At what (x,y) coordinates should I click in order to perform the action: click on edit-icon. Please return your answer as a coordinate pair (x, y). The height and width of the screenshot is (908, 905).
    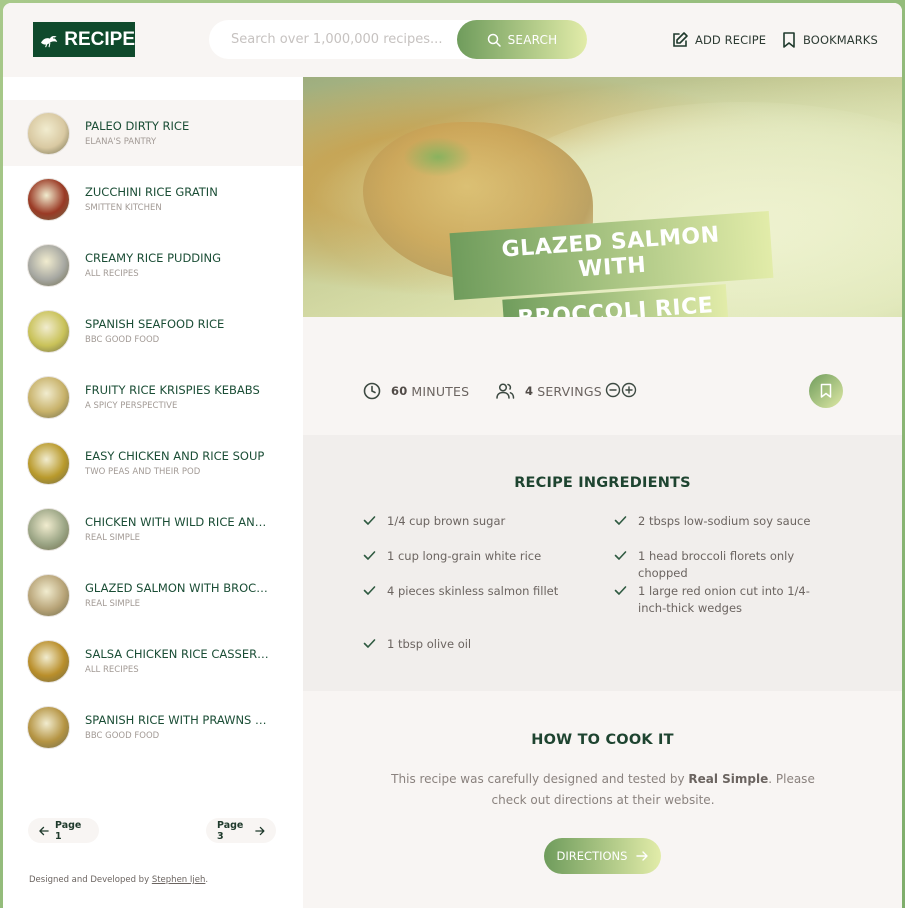
    Looking at the image, I should click on (680, 39).